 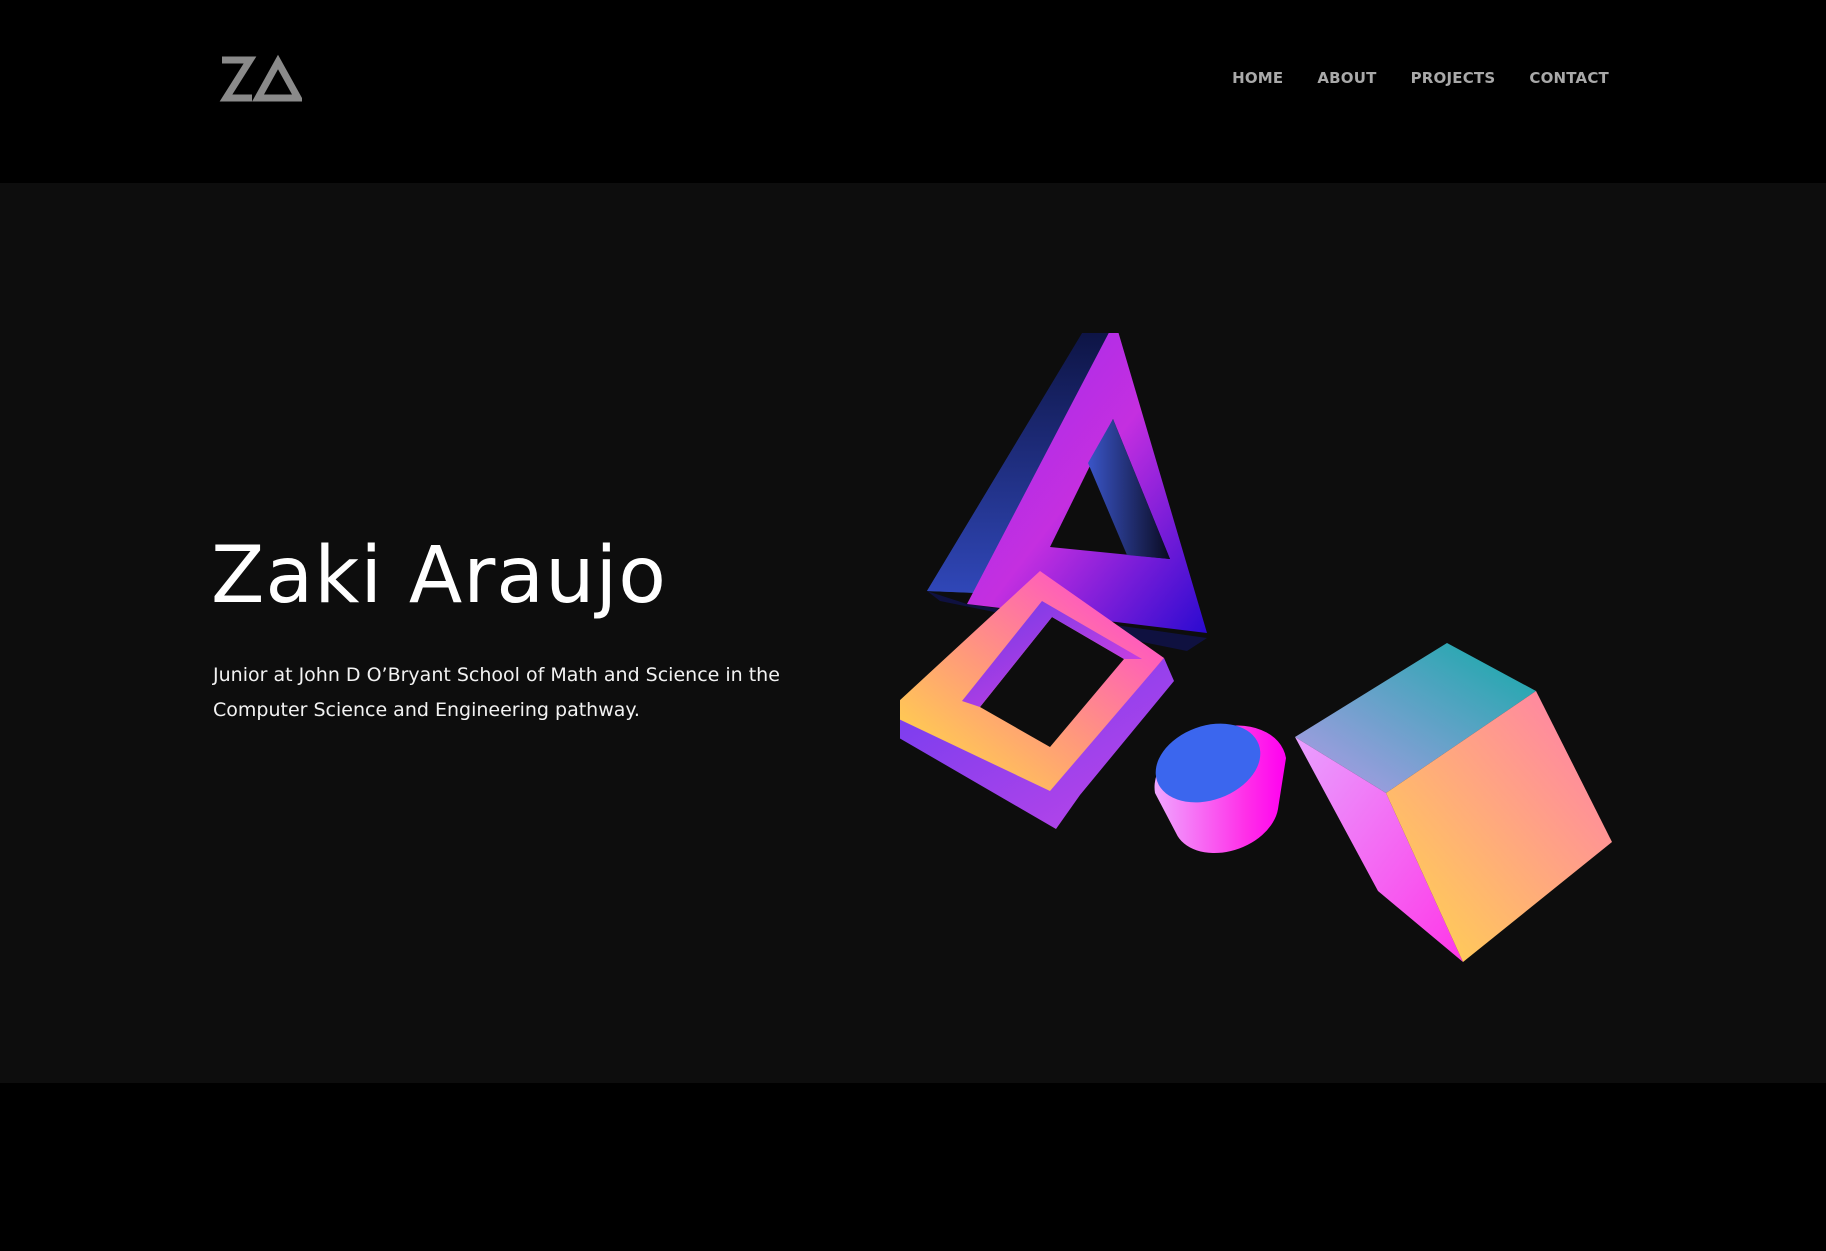 I want to click on hero-title: Zaki Araujo, so click(x=439, y=576).